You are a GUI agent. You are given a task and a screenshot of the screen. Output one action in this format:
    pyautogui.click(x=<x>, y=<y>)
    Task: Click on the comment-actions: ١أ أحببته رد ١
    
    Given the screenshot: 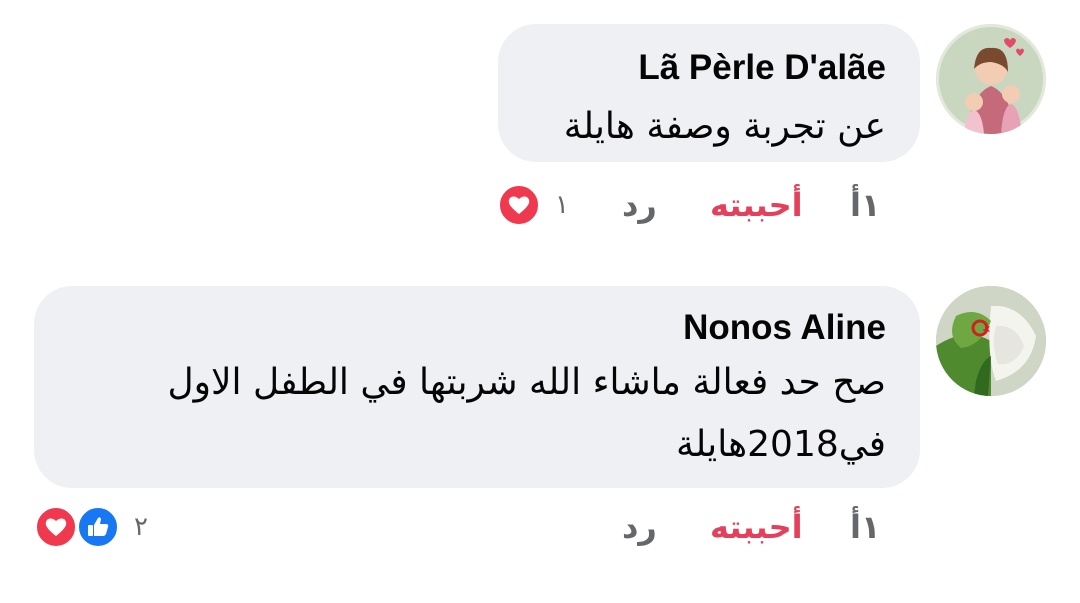 What is the action you would take?
    pyautogui.click(x=540, y=205)
    